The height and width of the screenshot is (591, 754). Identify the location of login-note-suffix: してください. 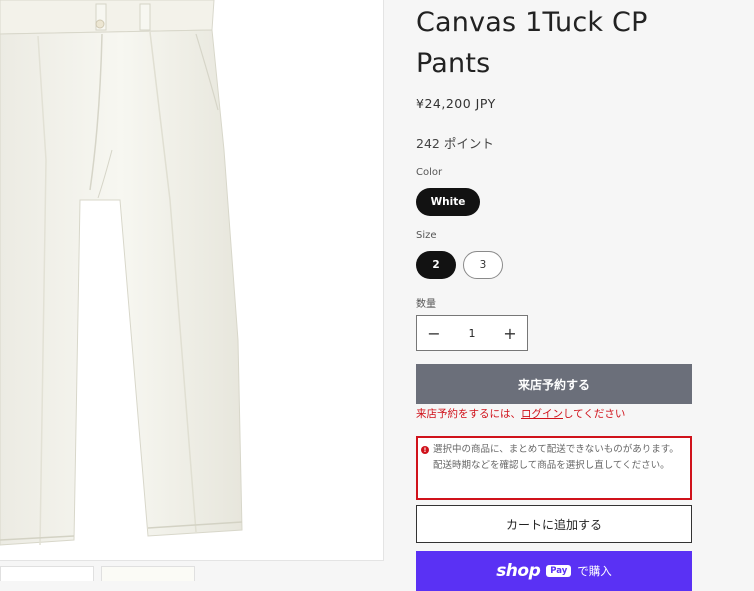
(594, 414).